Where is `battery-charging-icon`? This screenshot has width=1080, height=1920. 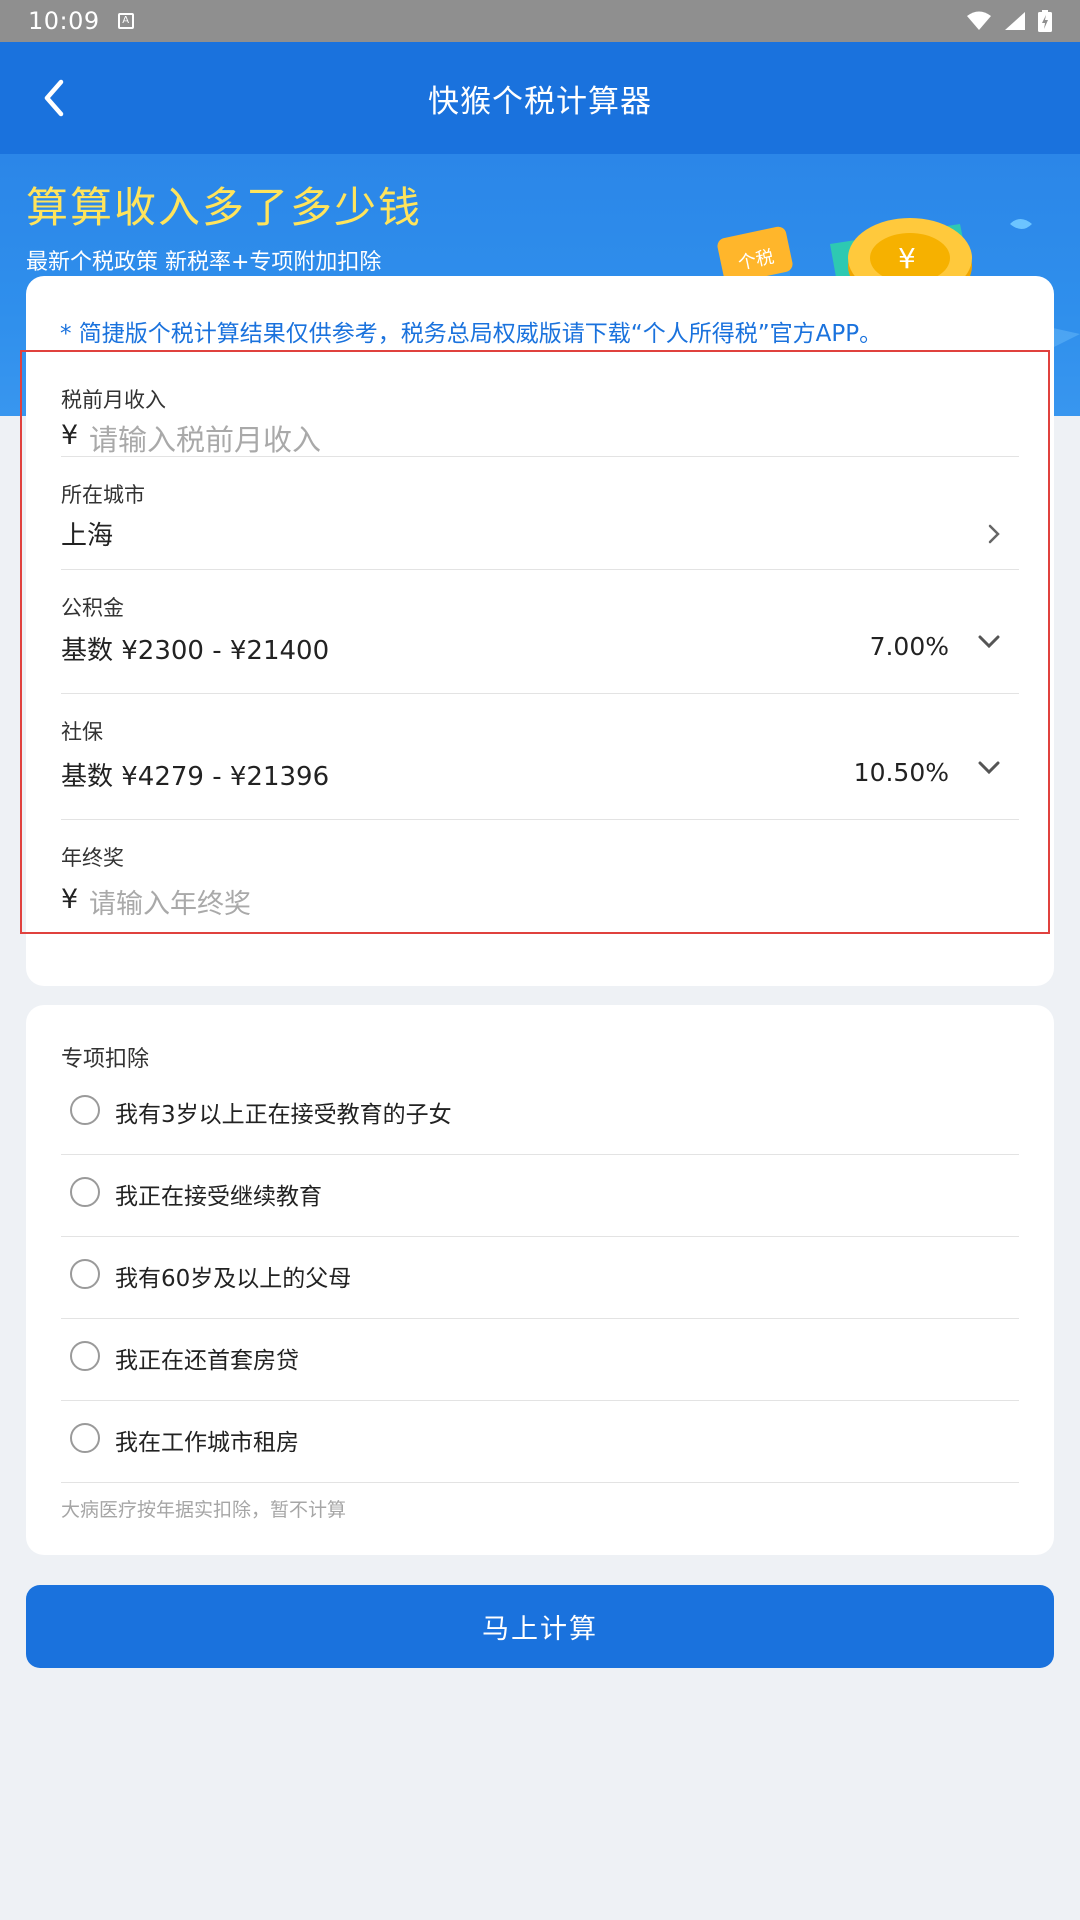 battery-charging-icon is located at coordinates (1045, 21).